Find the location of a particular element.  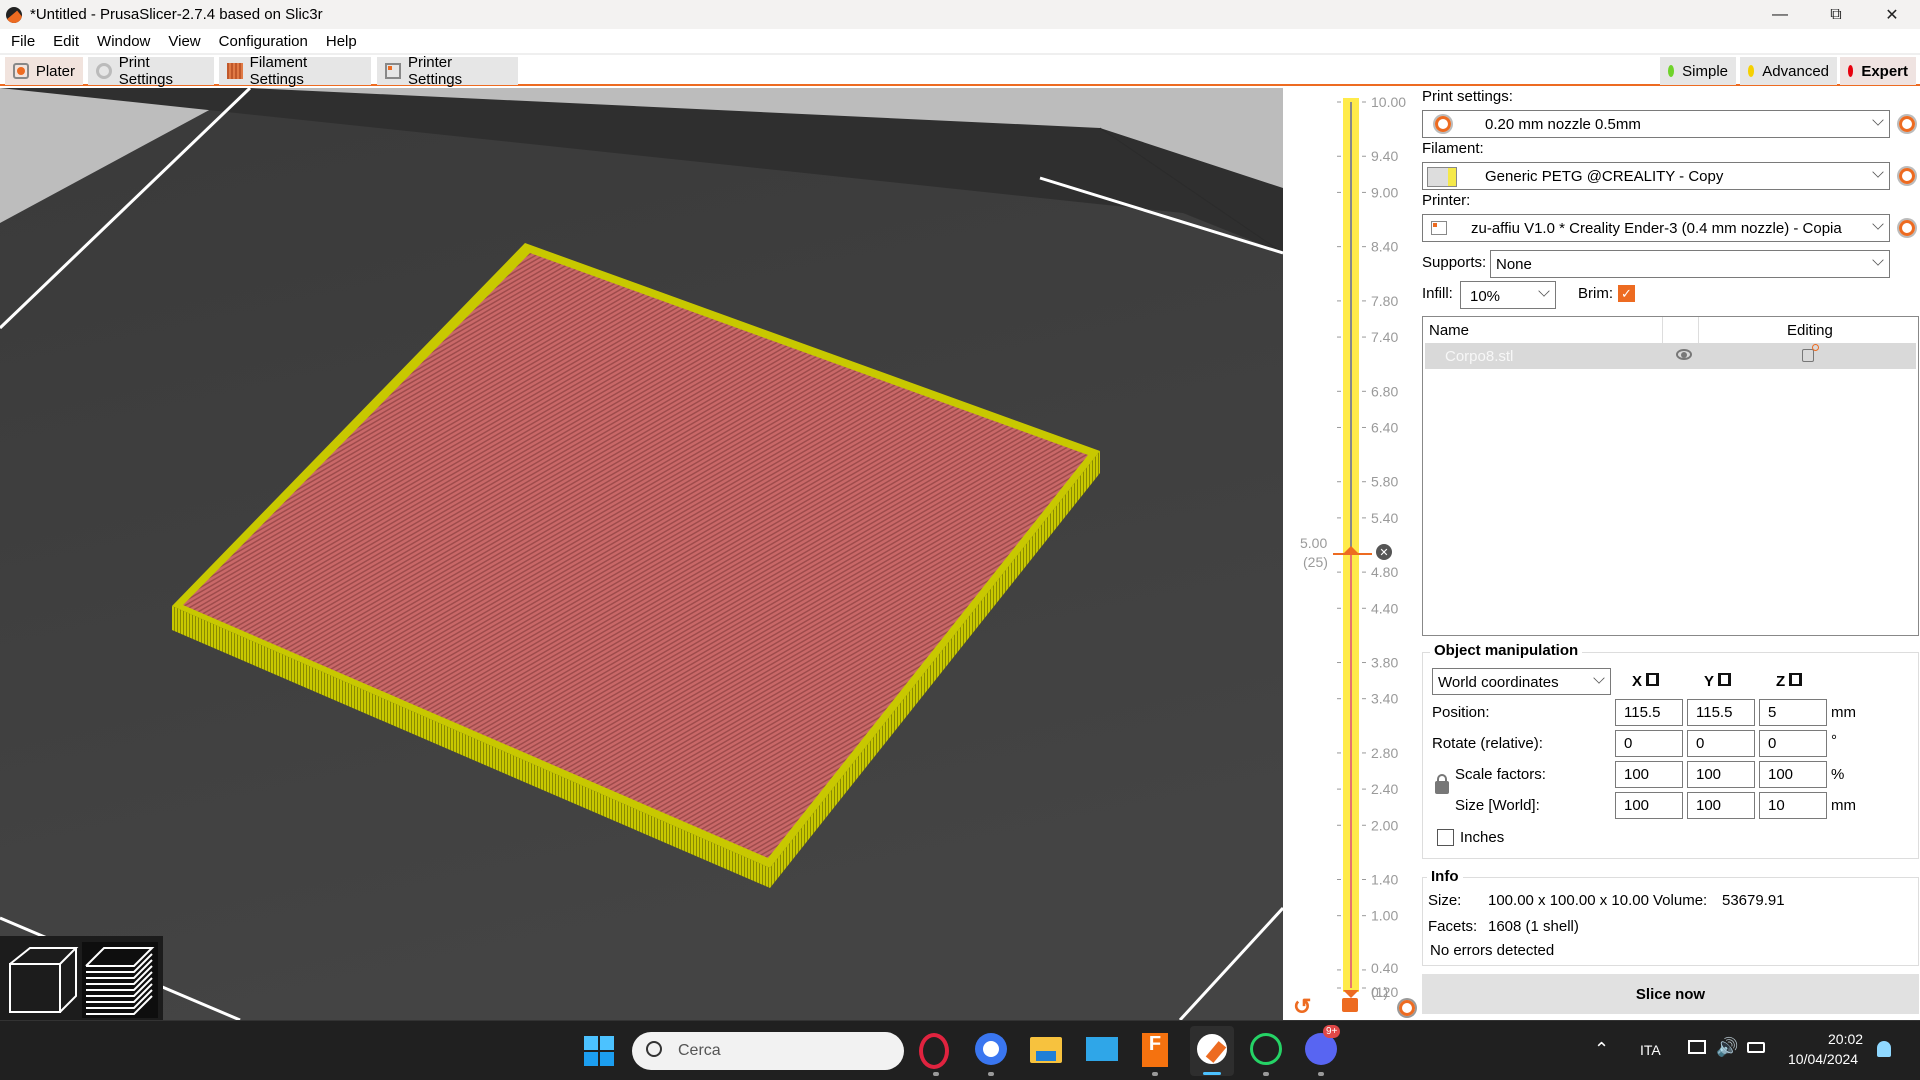

slider-tick-label: 6.40 is located at coordinates (1384, 427).